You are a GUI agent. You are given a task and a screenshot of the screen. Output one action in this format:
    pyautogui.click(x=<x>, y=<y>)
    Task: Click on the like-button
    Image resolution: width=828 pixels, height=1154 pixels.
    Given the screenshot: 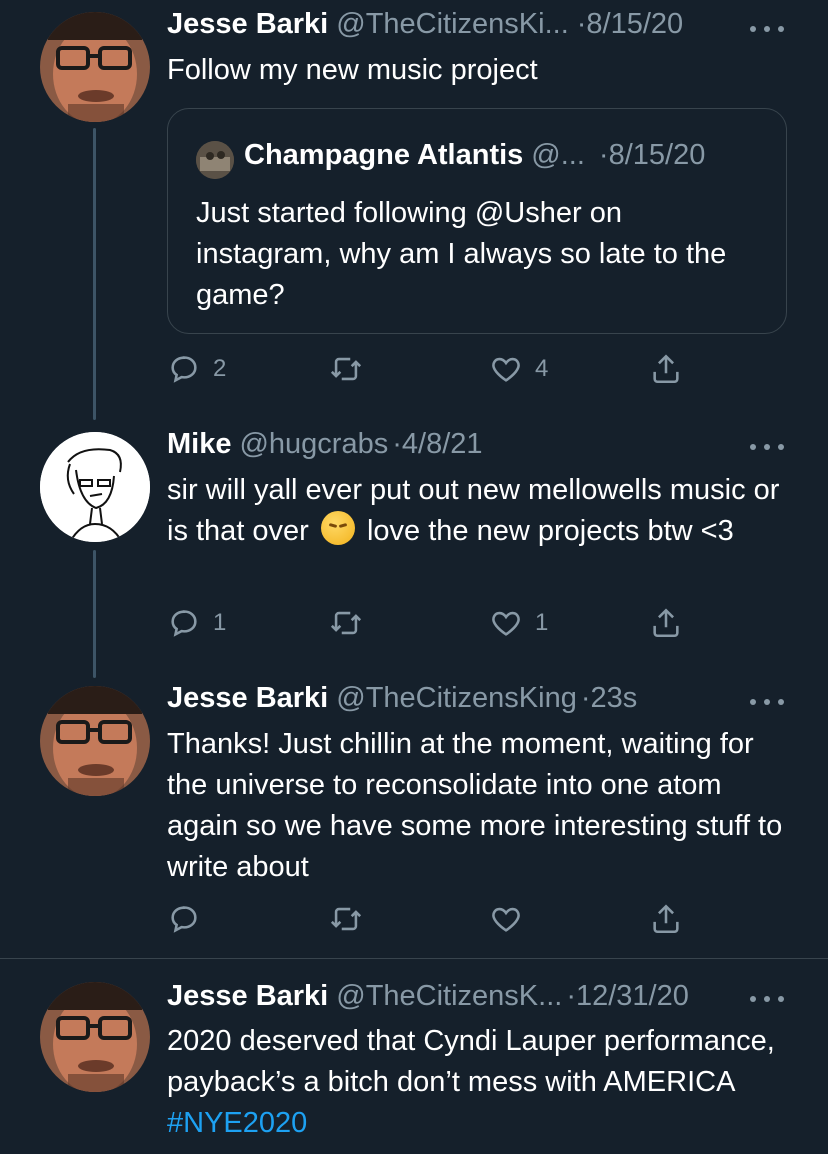 What is the action you would take?
    pyautogui.click(x=506, y=919)
    